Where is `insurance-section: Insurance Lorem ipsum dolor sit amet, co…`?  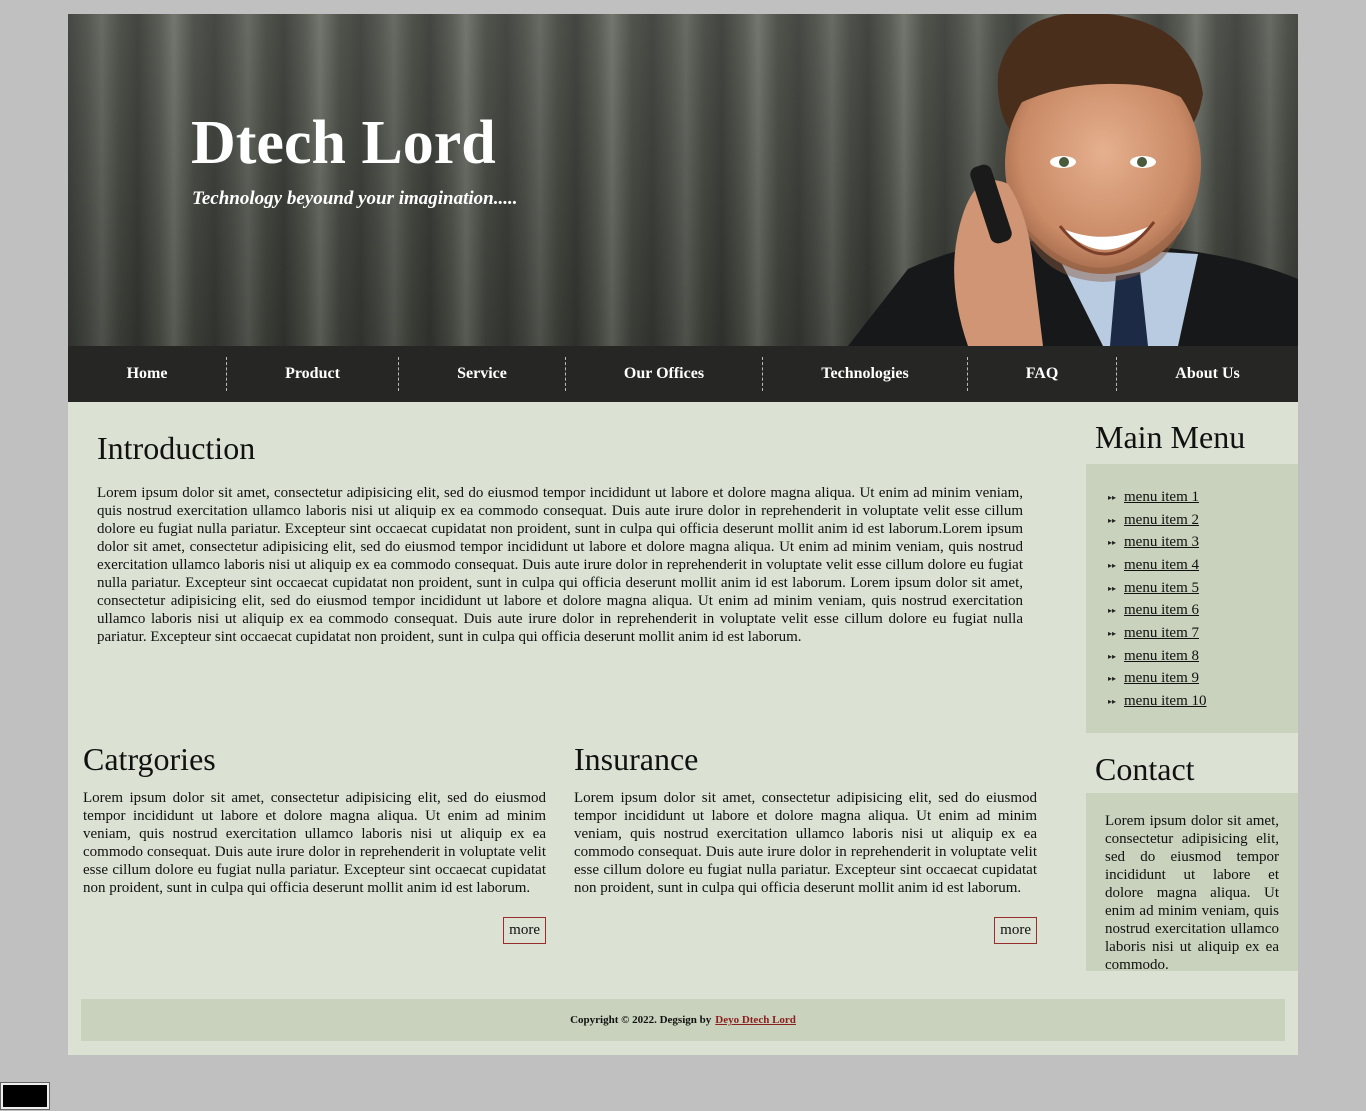
insurance-section: Insurance Lorem ipsum dolor sit amet, co… is located at coordinates (805, 842).